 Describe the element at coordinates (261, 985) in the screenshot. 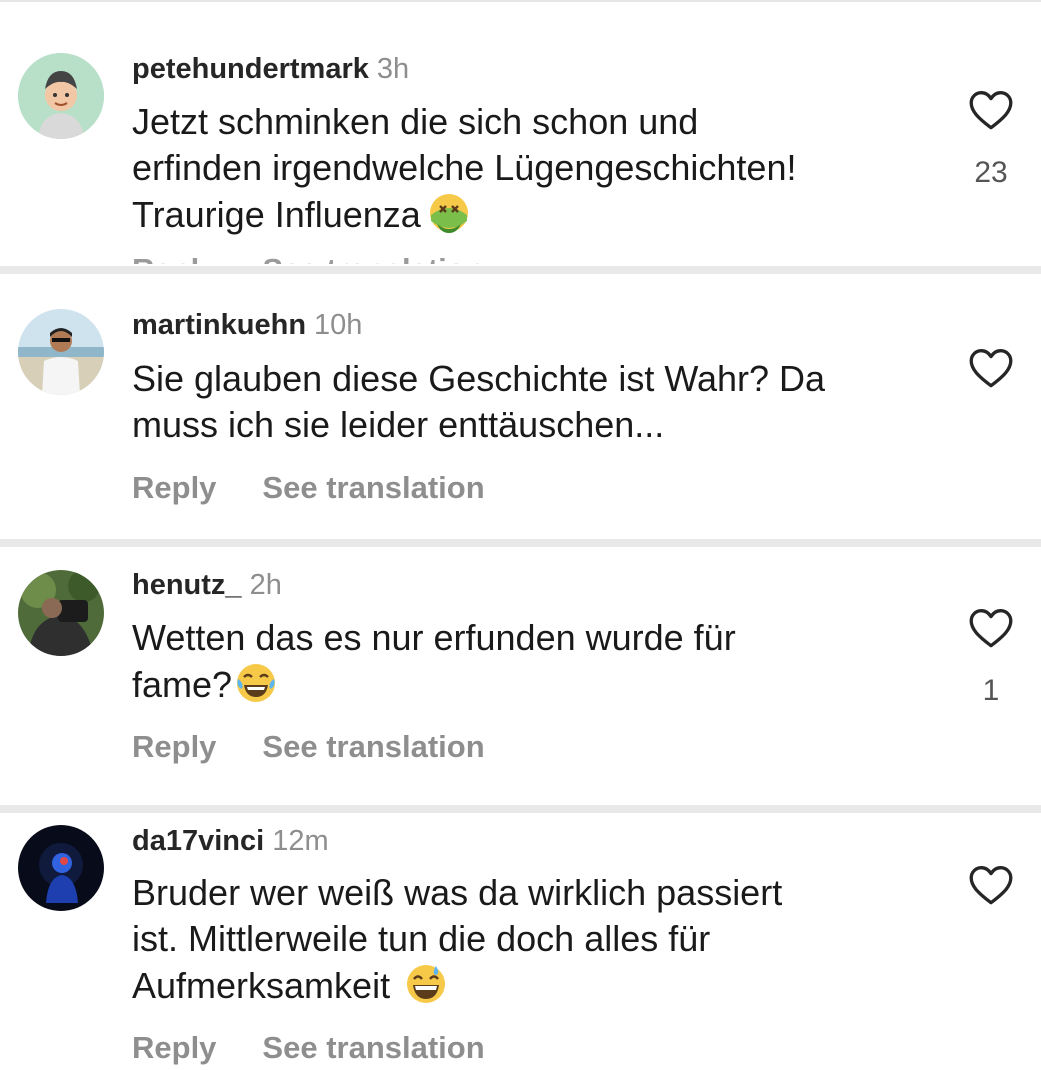

I see `comment-line-text: Aufmerksamkeit` at that location.